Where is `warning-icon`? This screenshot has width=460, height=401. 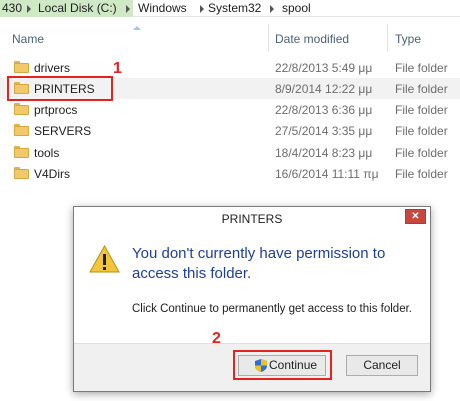
warning-icon is located at coordinates (104, 259).